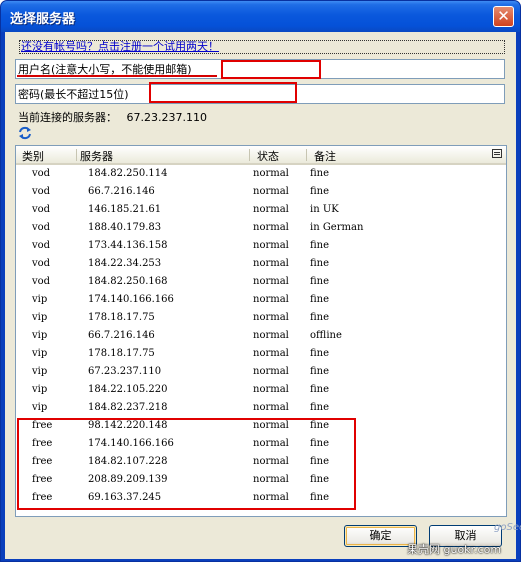 This screenshot has height=562, width=521. Describe the element at coordinates (186, 464) in the screenshot. I see `free-servers-highlight-box` at that location.